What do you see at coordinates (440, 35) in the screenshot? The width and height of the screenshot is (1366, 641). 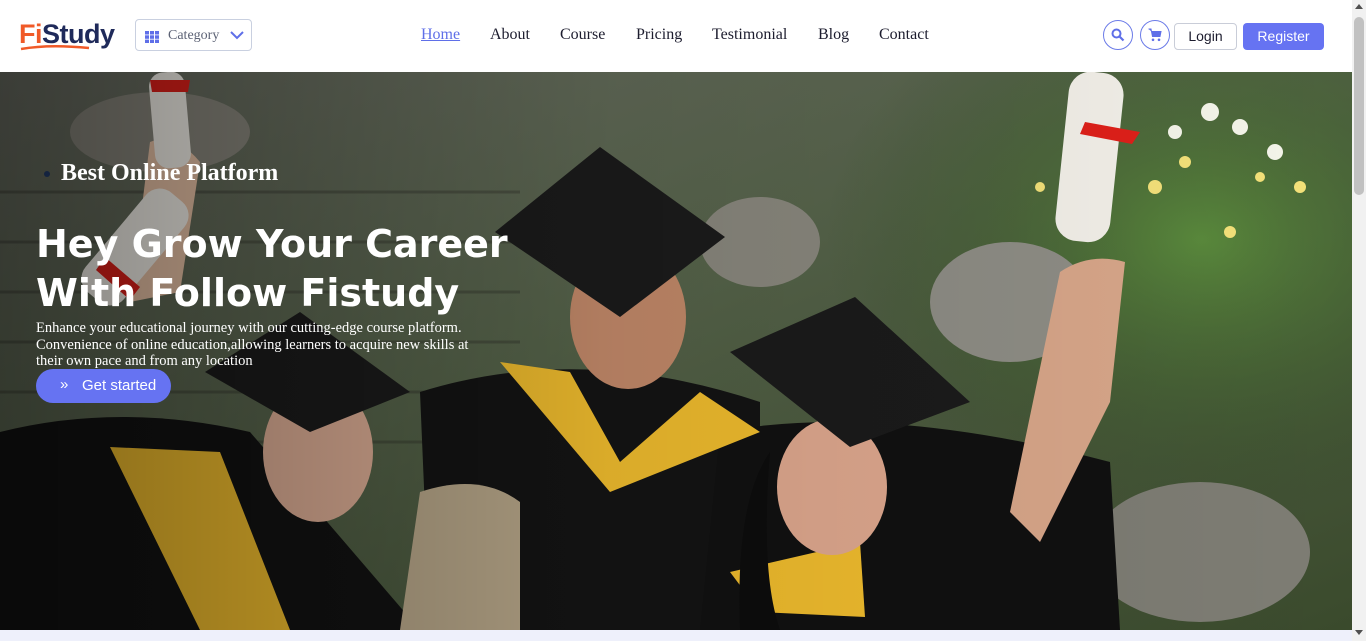 I see `nav-home: Home` at bounding box center [440, 35].